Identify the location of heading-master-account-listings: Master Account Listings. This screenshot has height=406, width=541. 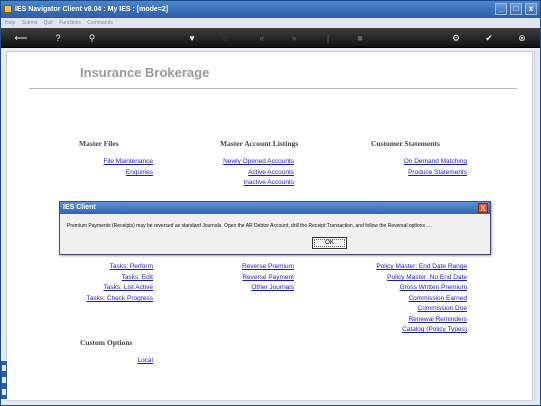
(259, 143).